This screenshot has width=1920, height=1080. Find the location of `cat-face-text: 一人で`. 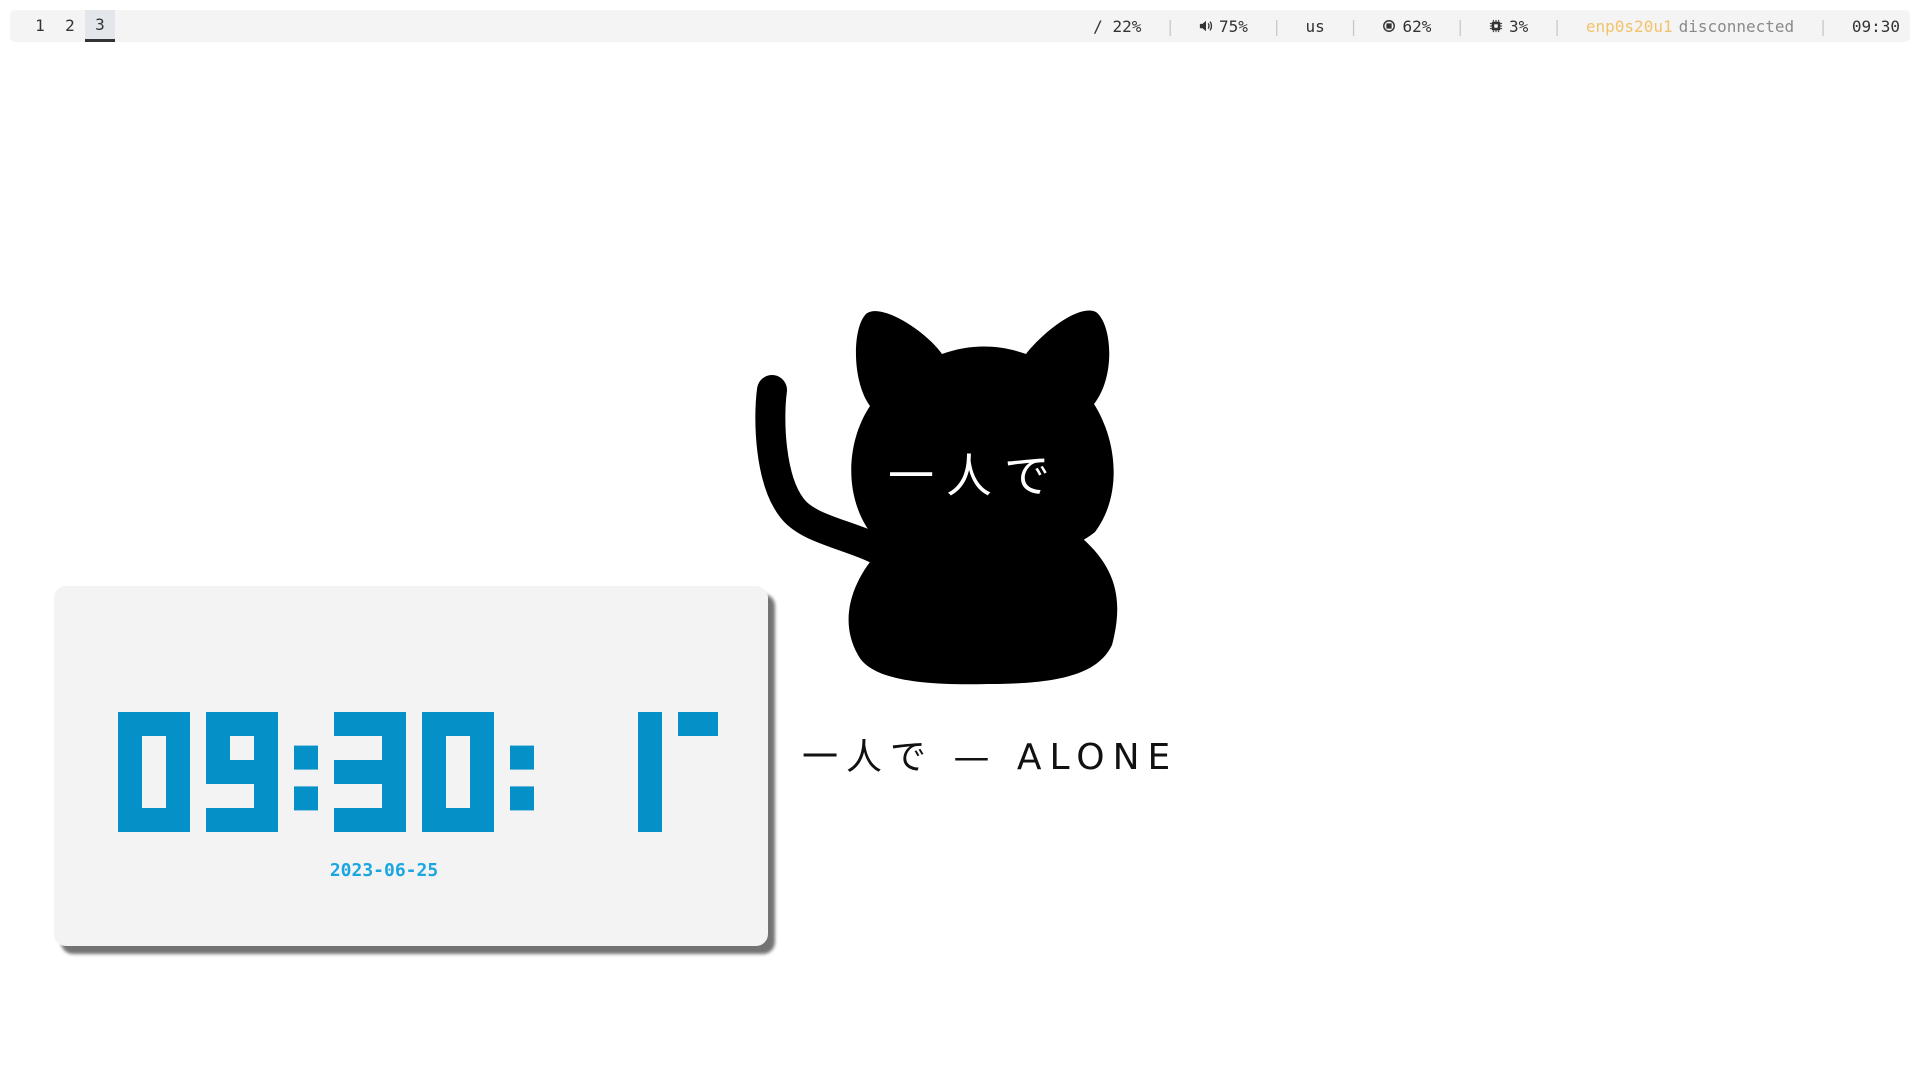

cat-face-text: 一人で is located at coordinates (975, 476).